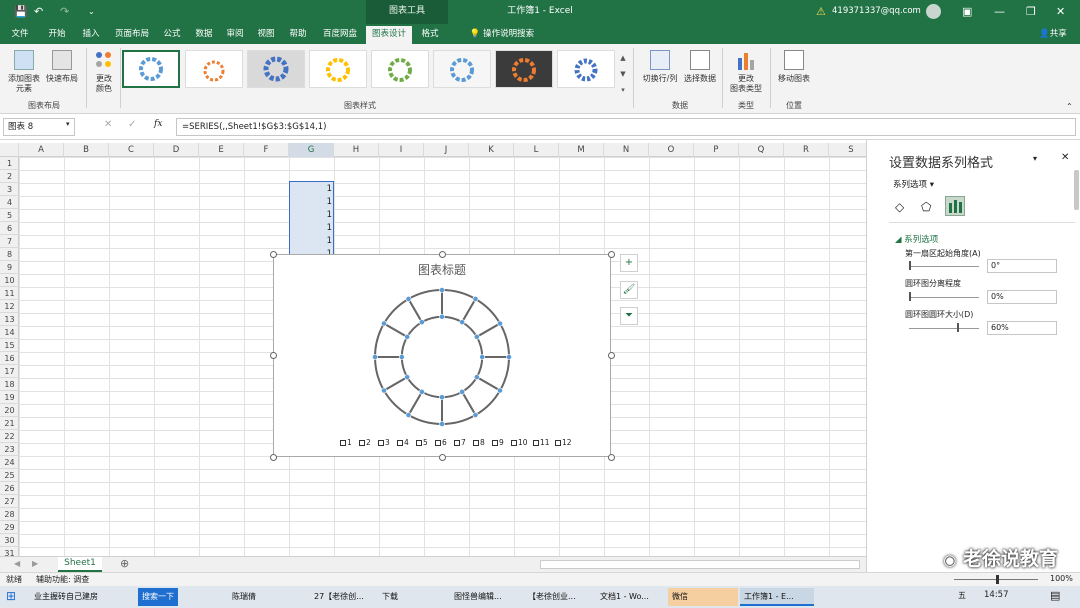  What do you see at coordinates (204, 34) in the screenshot?
I see `tab-data: 数据` at bounding box center [204, 34].